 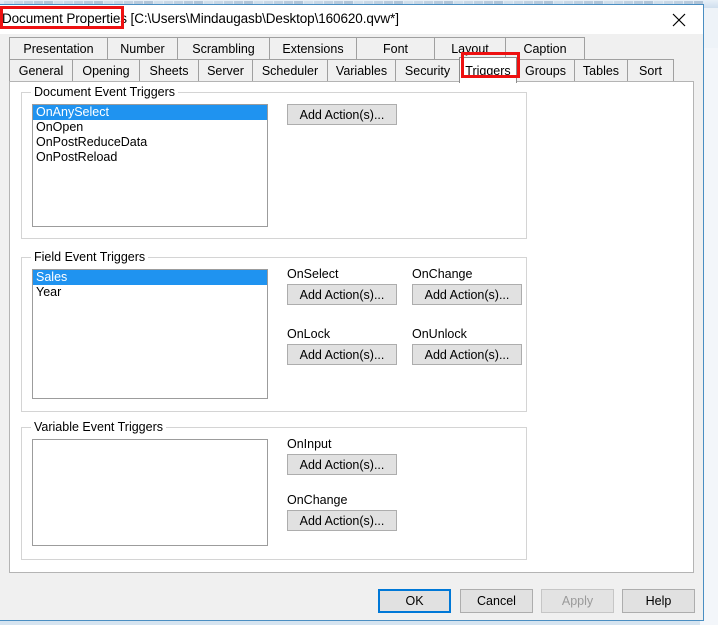 What do you see at coordinates (223, 48) in the screenshot?
I see `tab-scrambling: Scrambling` at bounding box center [223, 48].